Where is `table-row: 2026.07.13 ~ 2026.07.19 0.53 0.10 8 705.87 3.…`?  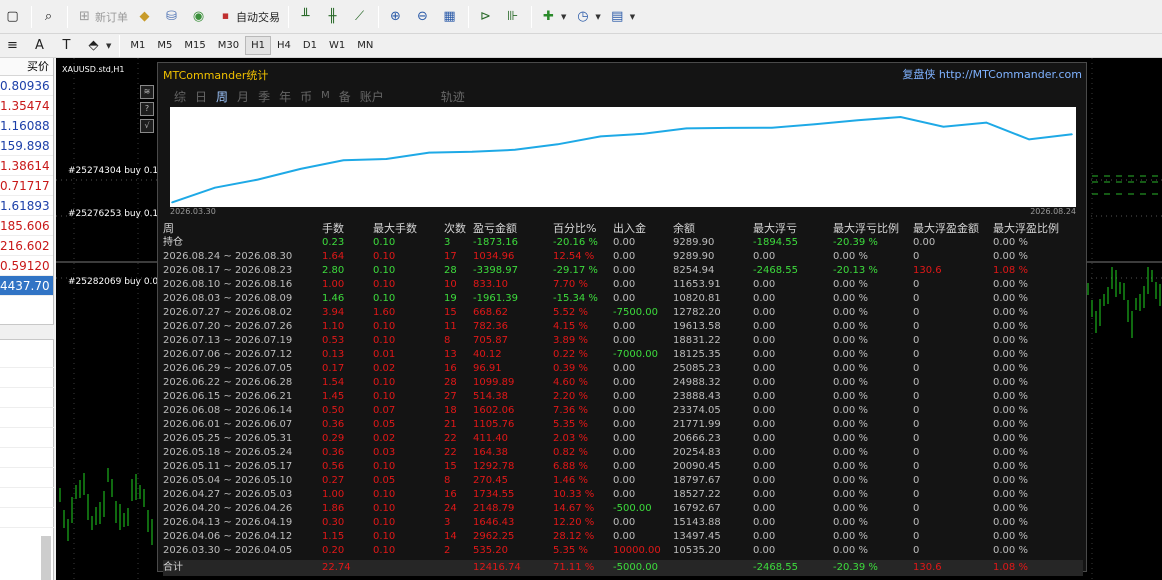
table-row: 2026.07.13 ~ 2026.07.19 0.53 0.10 8 705.87 3.… is located at coordinates (623, 341).